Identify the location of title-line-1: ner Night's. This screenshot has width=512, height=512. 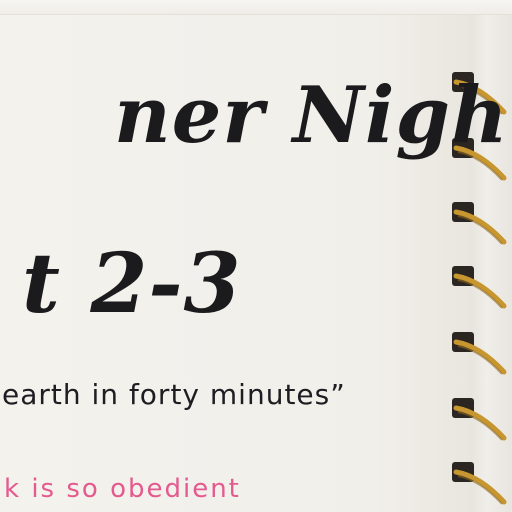
(313, 115).